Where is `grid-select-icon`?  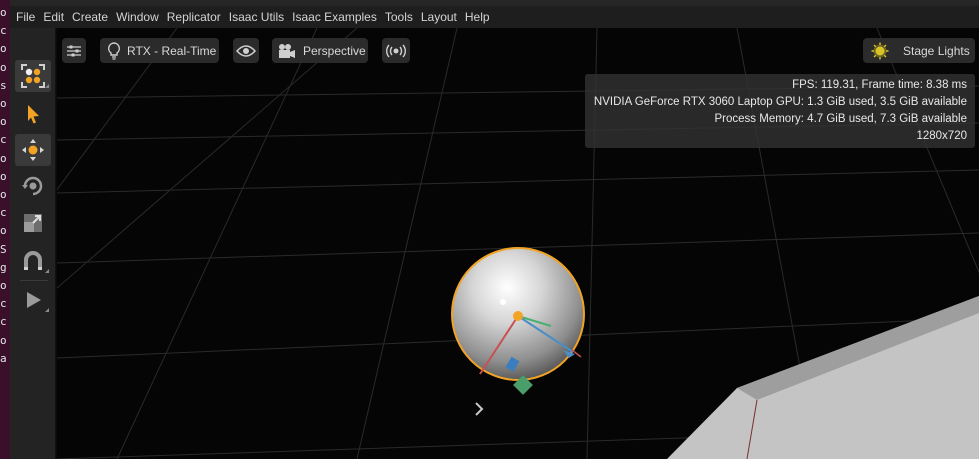
grid-select-icon is located at coordinates (33, 76).